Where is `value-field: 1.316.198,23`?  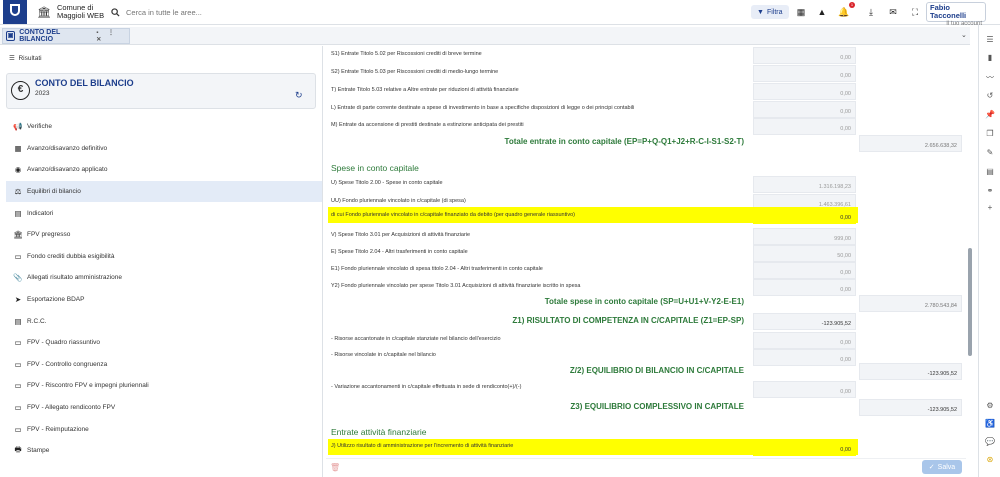 value-field: 1.316.198,23 is located at coordinates (804, 184).